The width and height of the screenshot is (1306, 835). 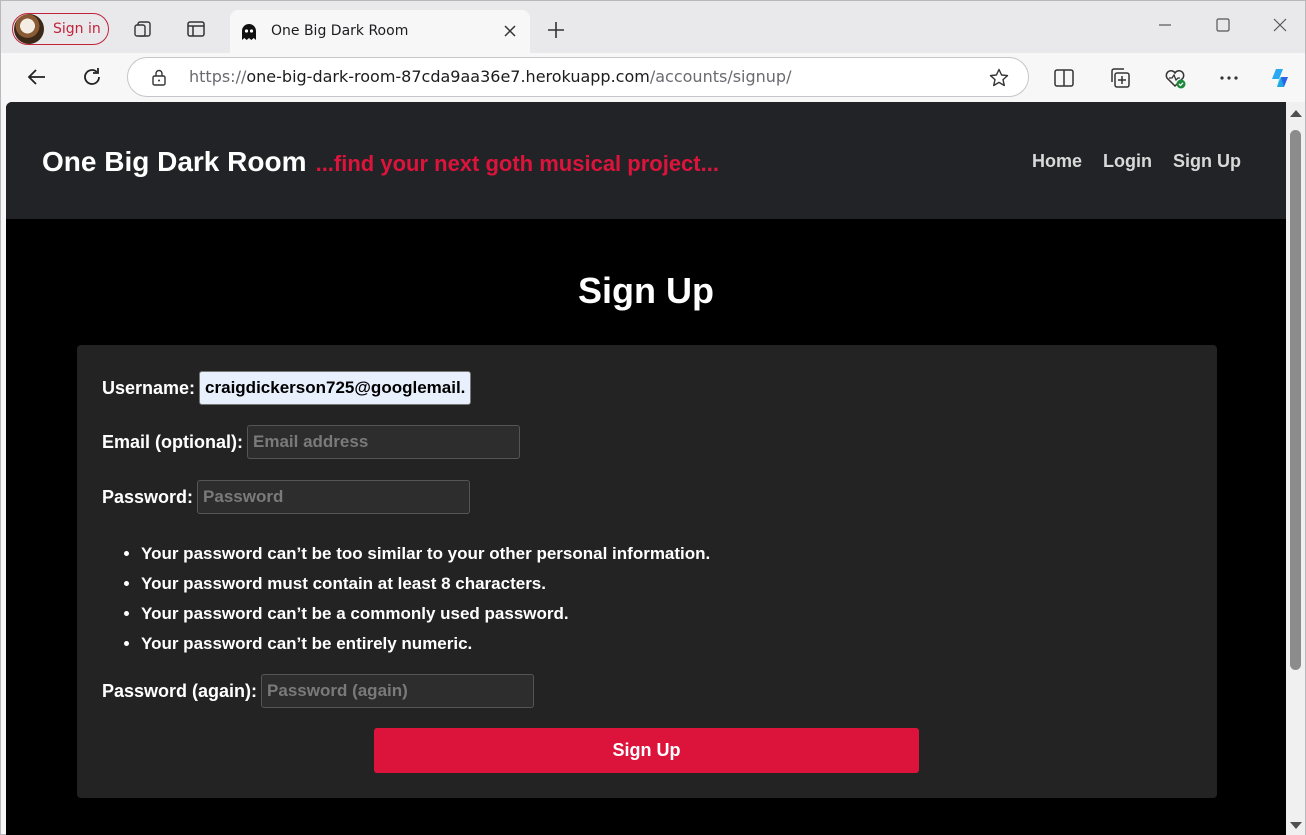 I want to click on nav-home: Home, so click(x=1057, y=161).